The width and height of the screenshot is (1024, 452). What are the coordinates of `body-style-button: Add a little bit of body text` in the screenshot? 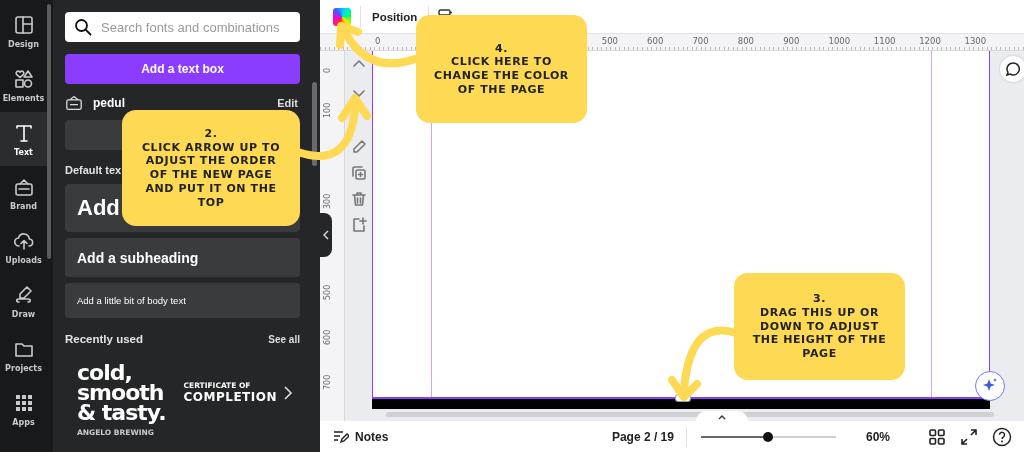 It's located at (182, 300).